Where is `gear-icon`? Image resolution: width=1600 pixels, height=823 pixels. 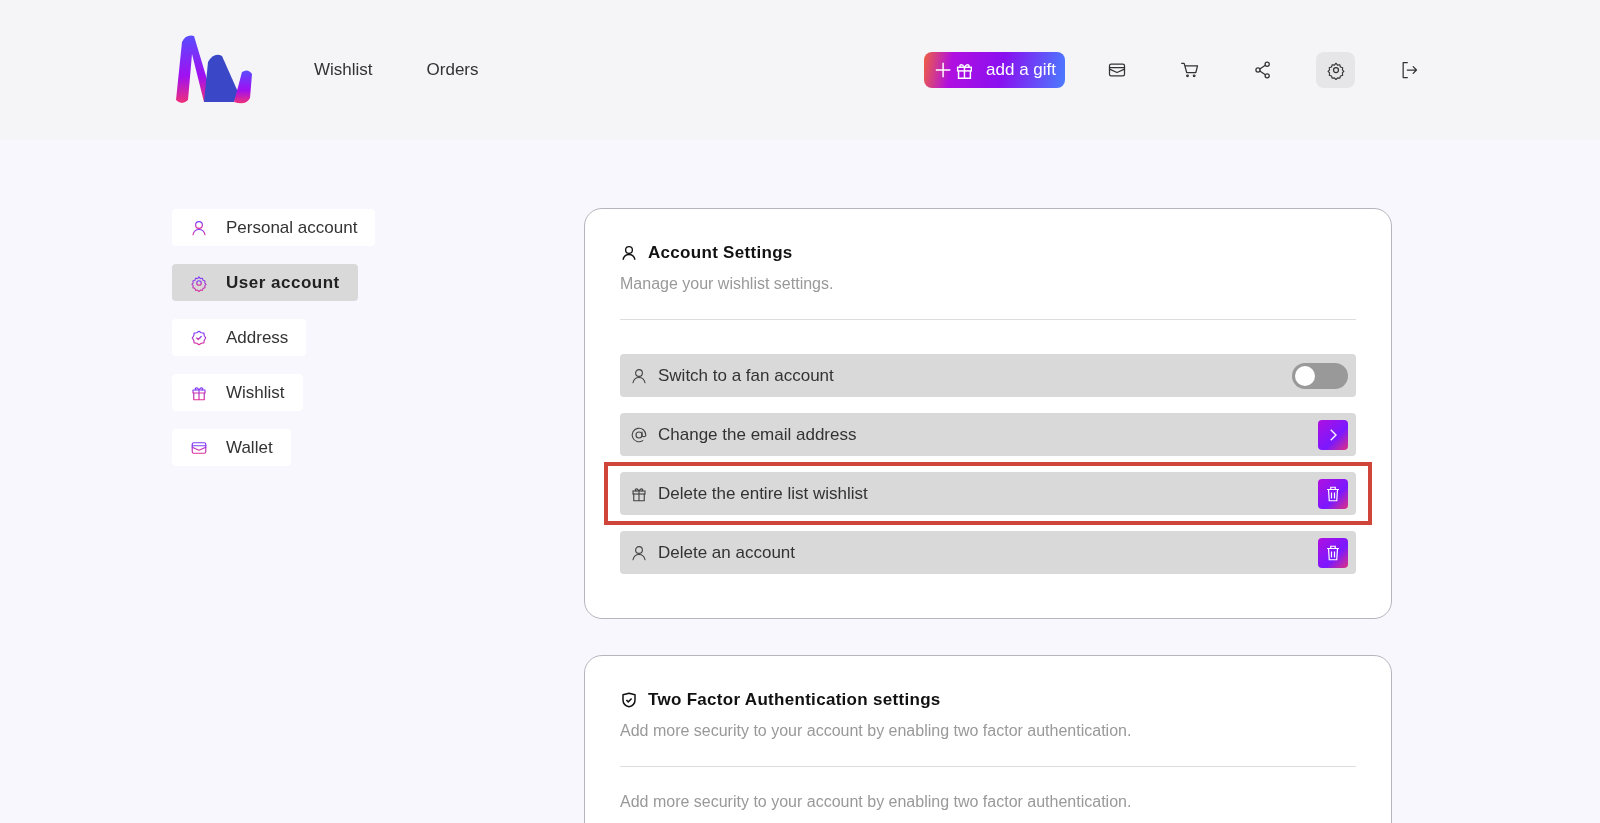
gear-icon is located at coordinates (199, 282).